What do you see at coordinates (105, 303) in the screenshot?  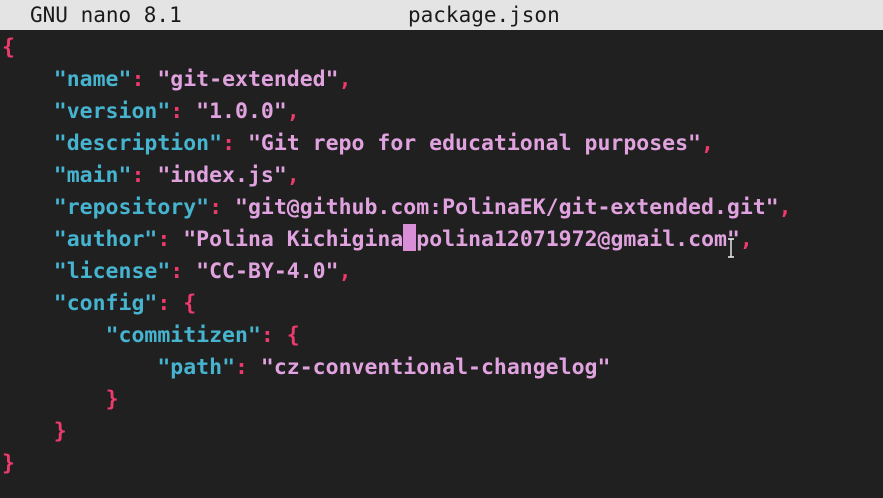 I see `json-key-config: "config"` at bounding box center [105, 303].